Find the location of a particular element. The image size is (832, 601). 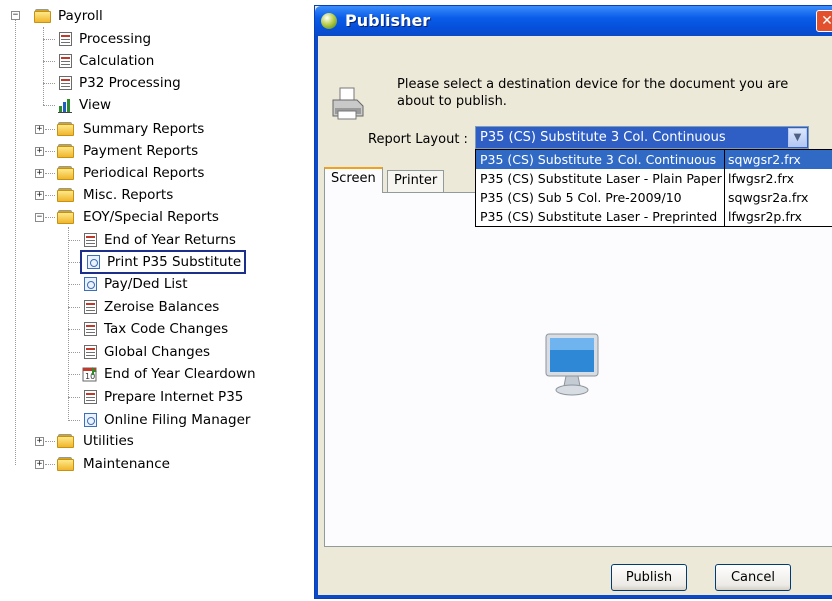

close-icon: ✕ is located at coordinates (826, 21).